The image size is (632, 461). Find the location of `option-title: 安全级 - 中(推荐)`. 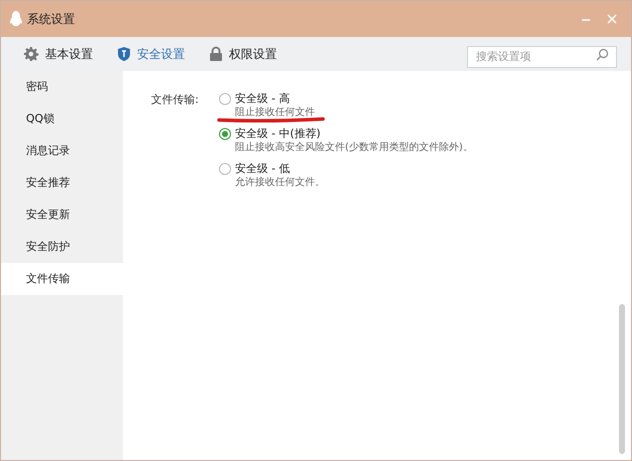

option-title: 安全级 - 中(推荐) is located at coordinates (278, 133).